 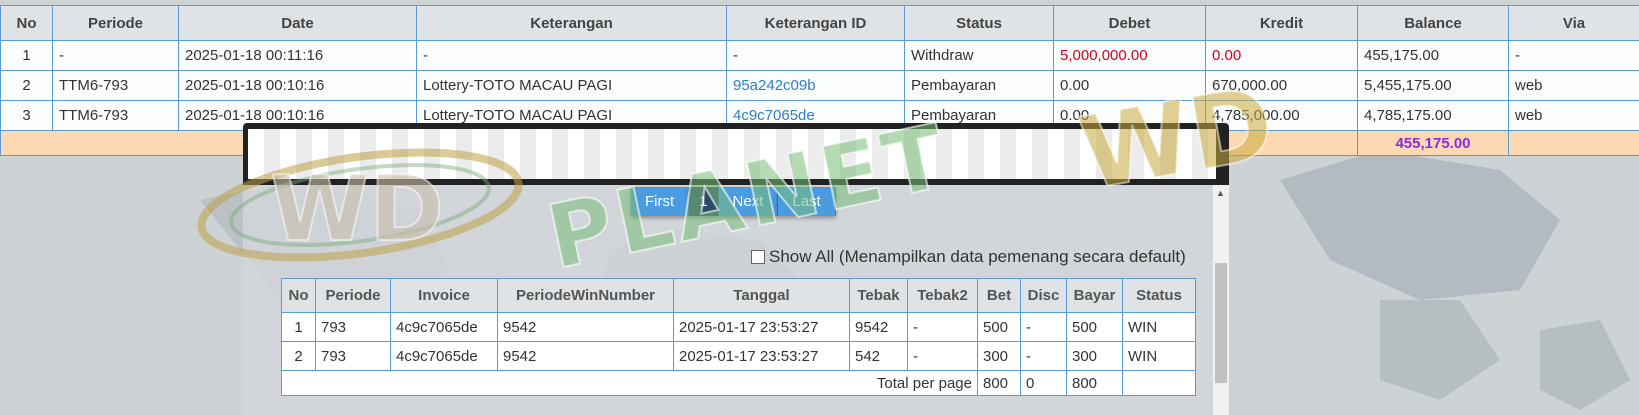 I want to click on total-balance: 455,175.00, so click(x=1433, y=143).